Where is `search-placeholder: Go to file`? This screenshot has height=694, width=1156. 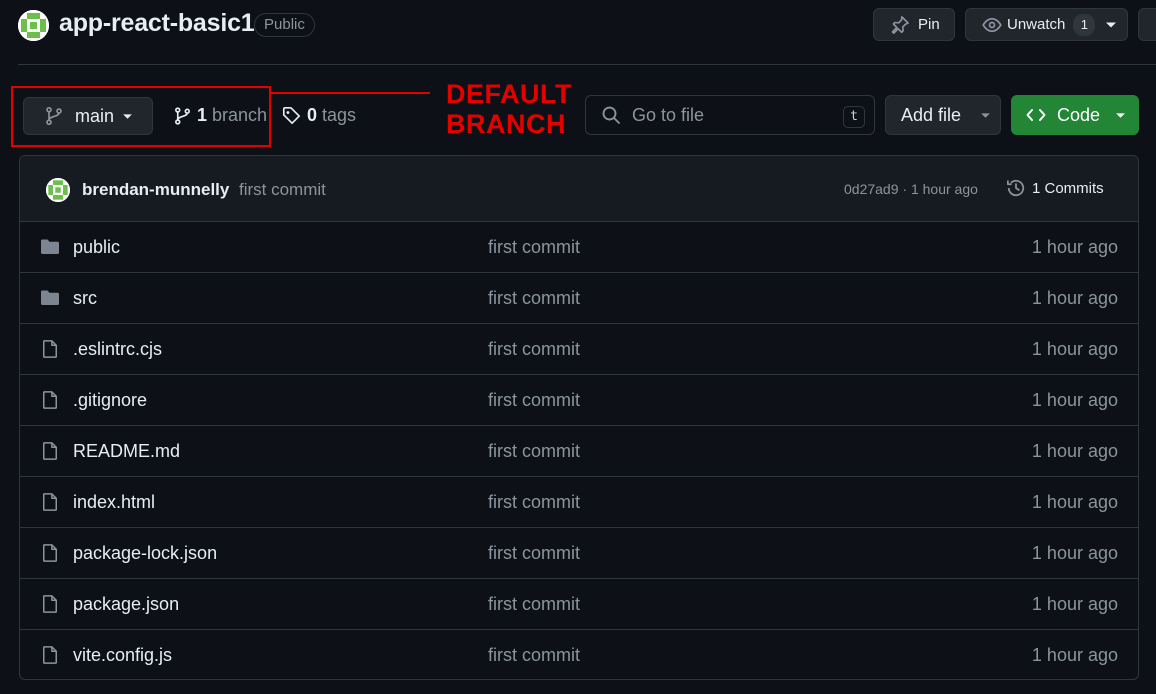 search-placeholder: Go to file is located at coordinates (668, 114).